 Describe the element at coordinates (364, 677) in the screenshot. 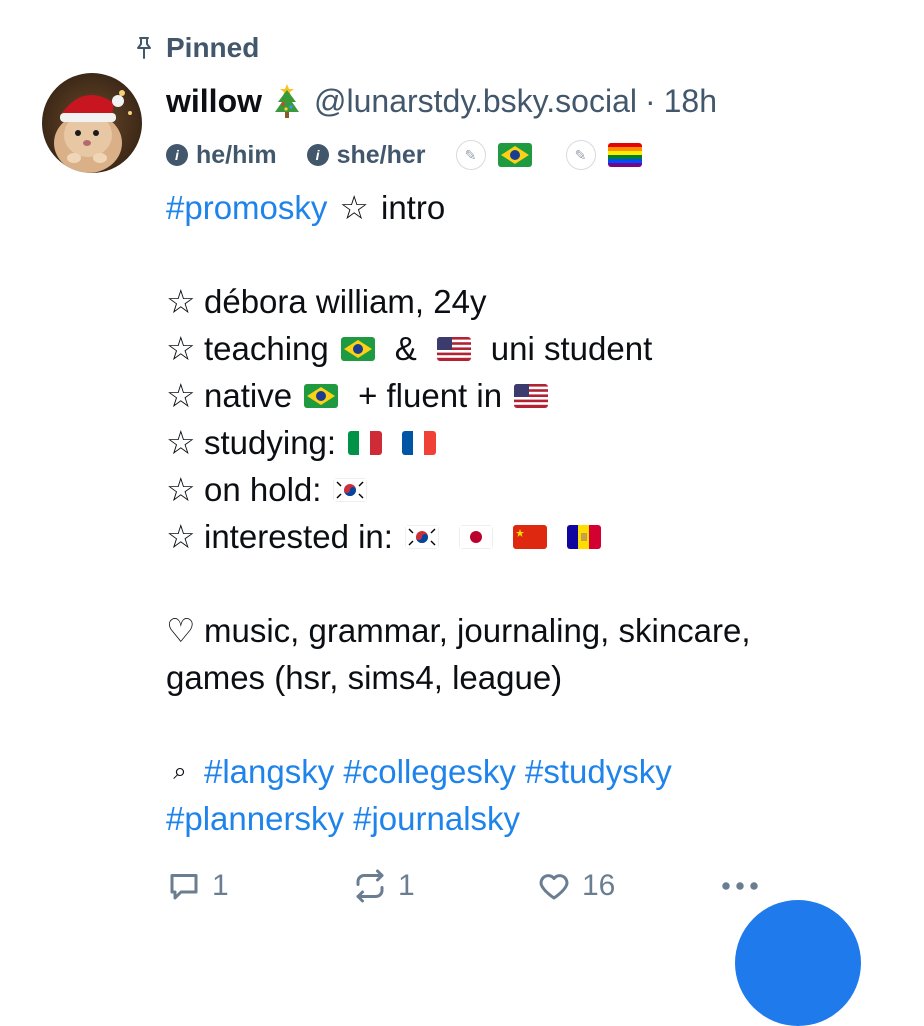

I see `post-text: games (hsr, sims4, league)` at that location.